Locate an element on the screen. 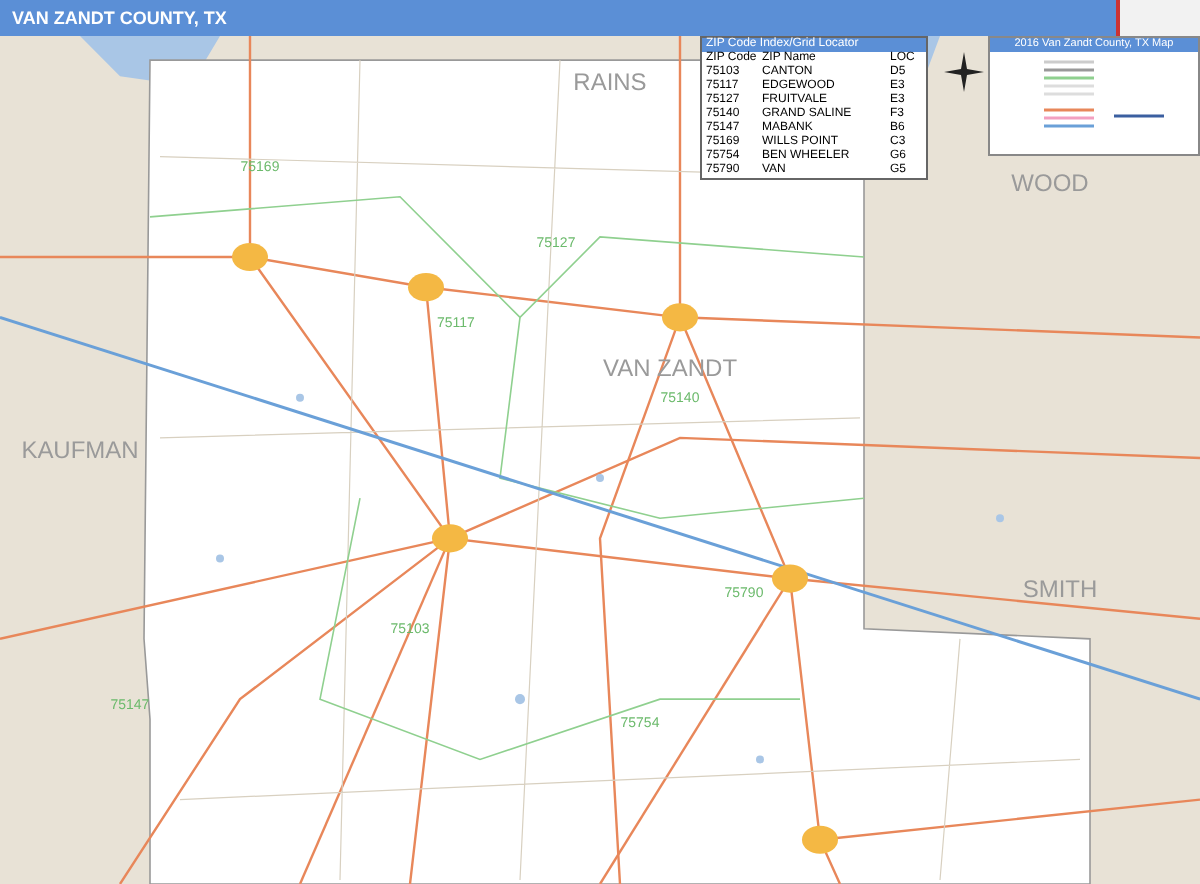  county-label: RAINS is located at coordinates (610, 82).